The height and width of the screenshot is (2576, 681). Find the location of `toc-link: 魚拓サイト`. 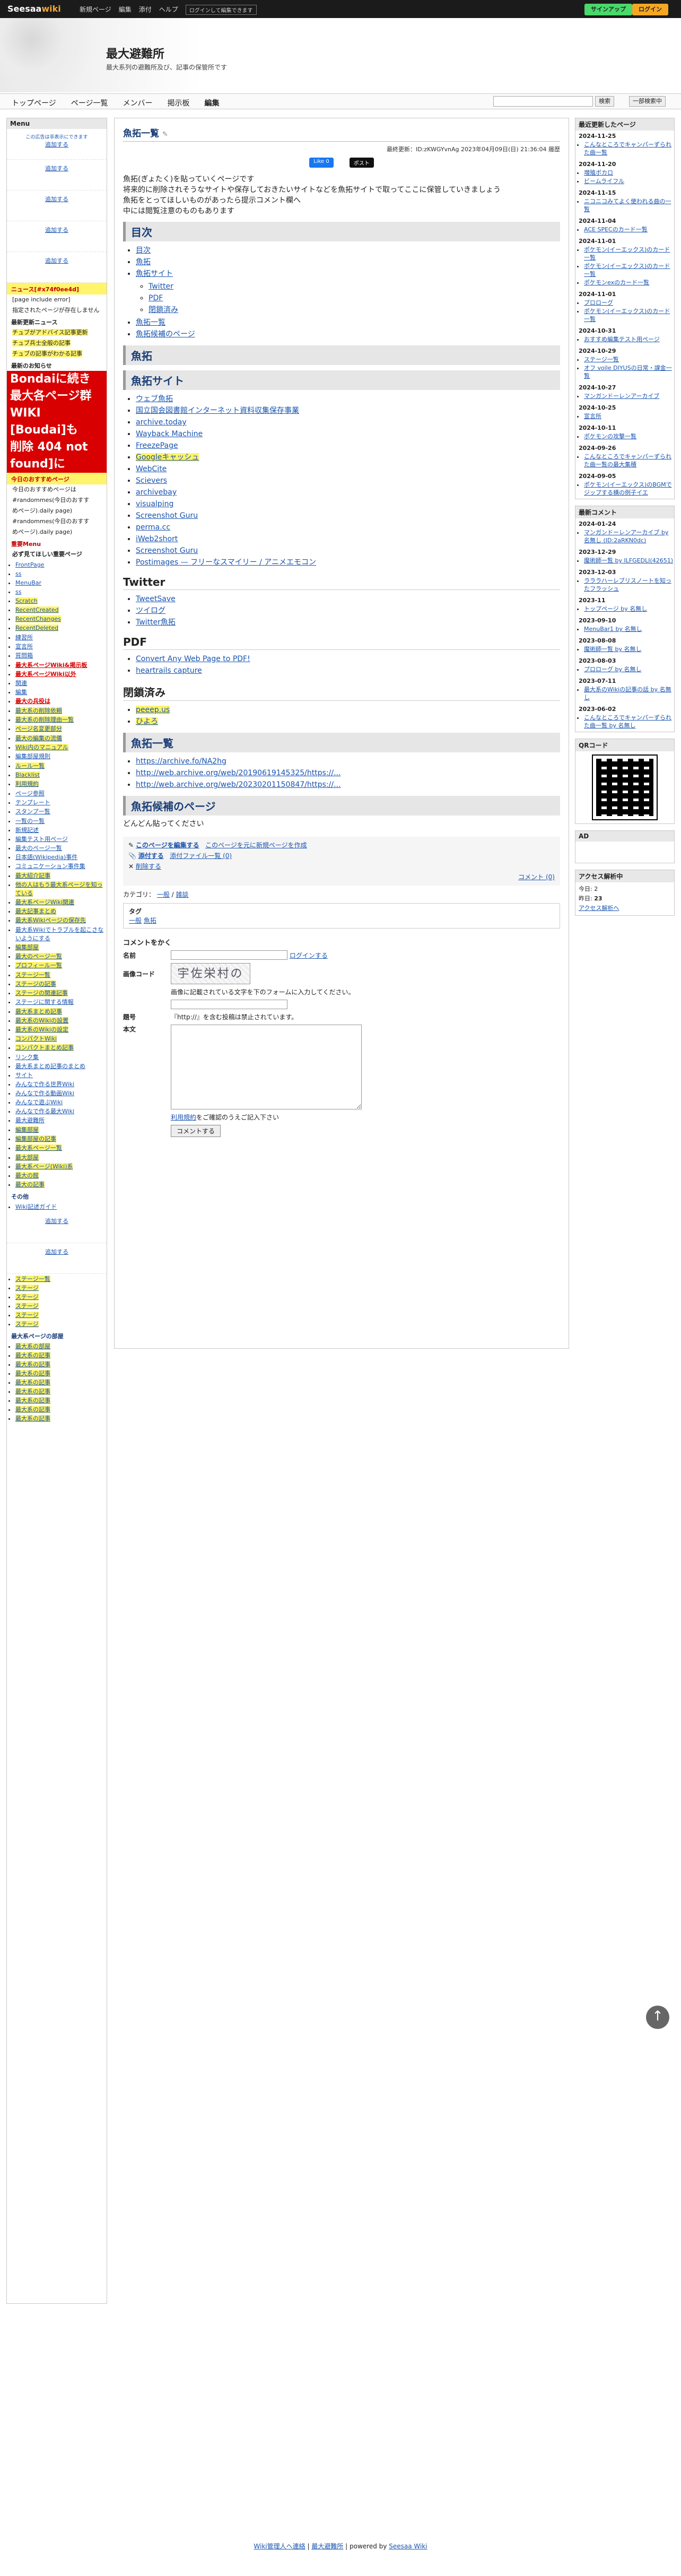

toc-link: 魚拓サイト is located at coordinates (154, 274).